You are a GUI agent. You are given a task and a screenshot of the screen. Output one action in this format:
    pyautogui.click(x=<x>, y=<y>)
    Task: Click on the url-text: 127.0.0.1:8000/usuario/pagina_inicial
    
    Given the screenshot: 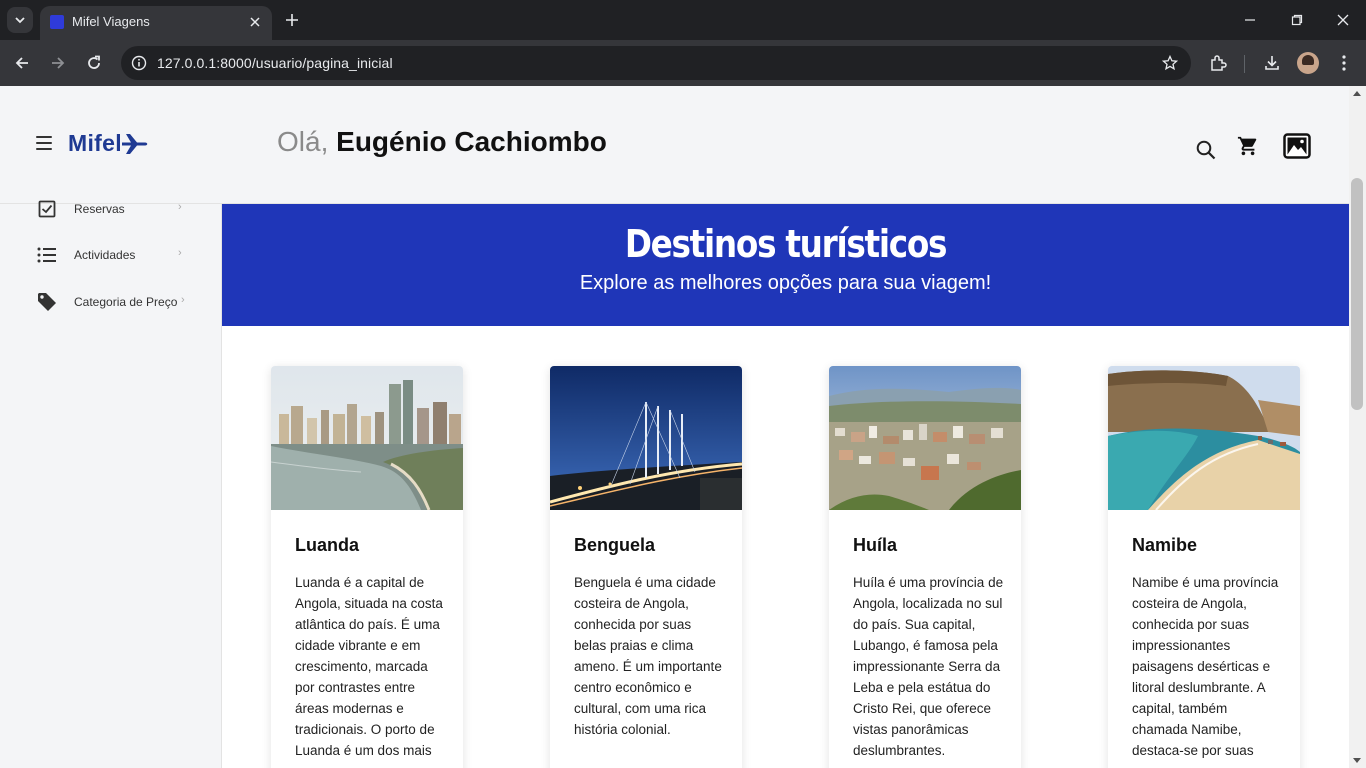 What is the action you would take?
    pyautogui.click(x=275, y=63)
    